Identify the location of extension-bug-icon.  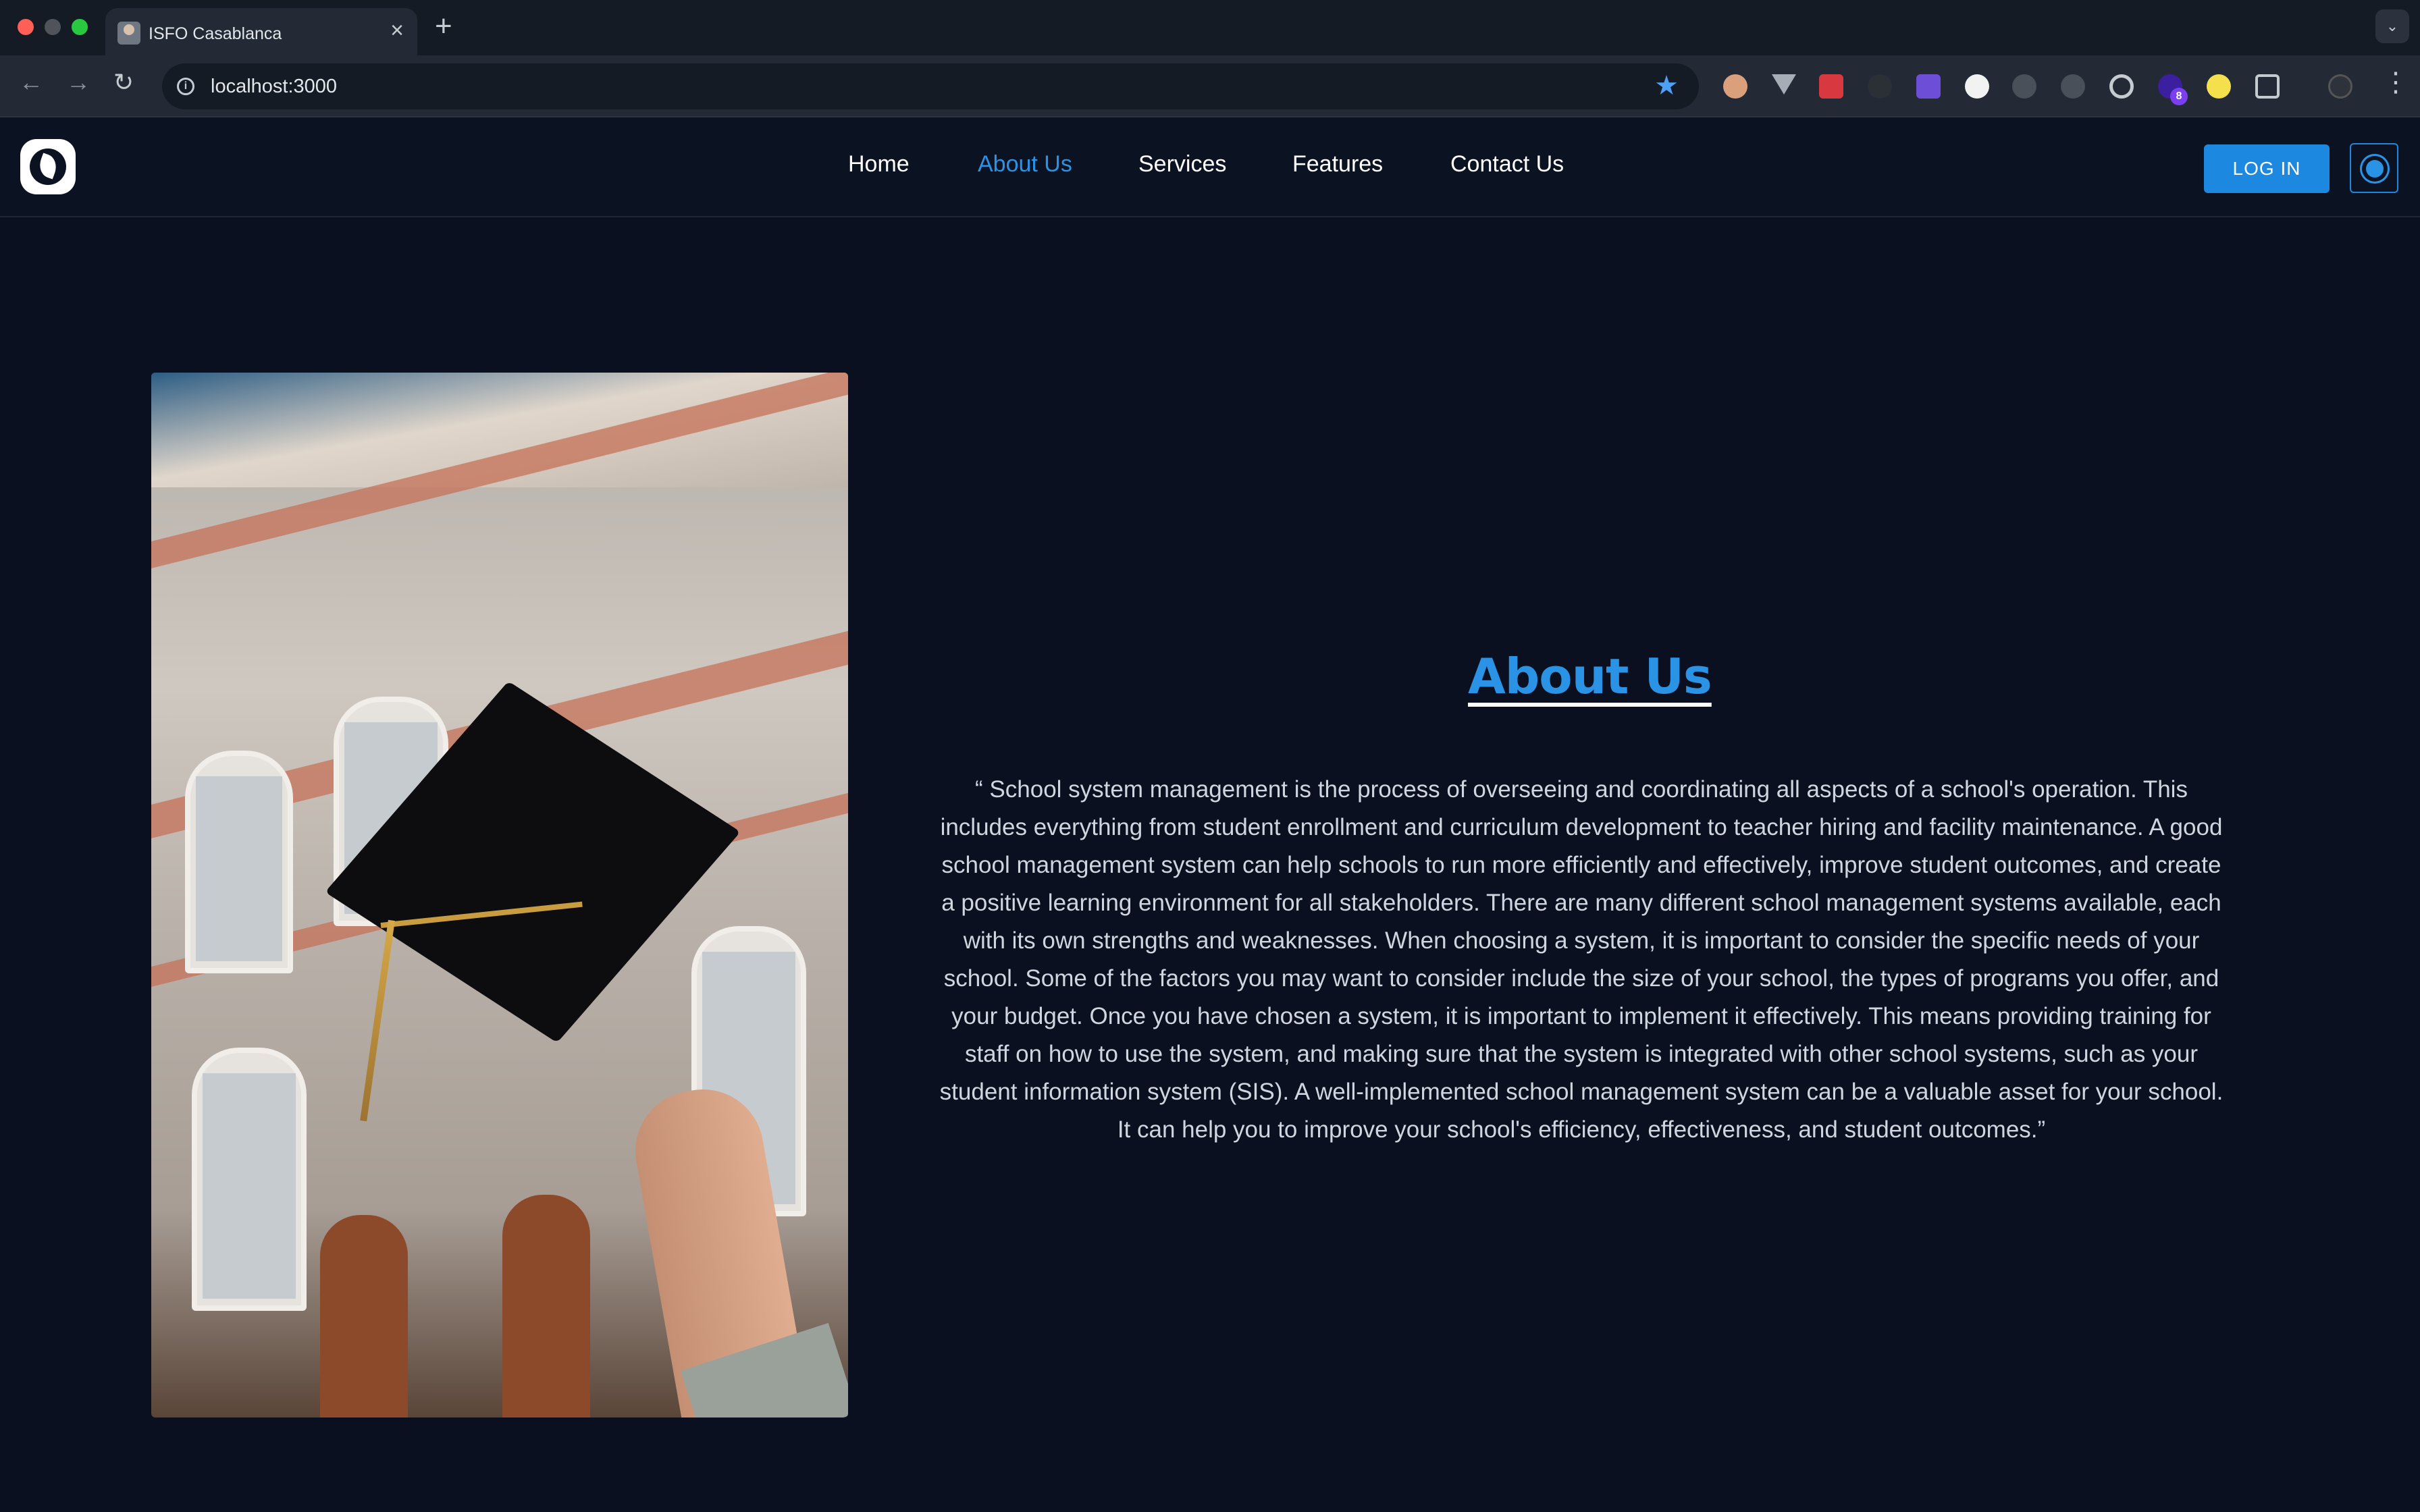
(2024, 87).